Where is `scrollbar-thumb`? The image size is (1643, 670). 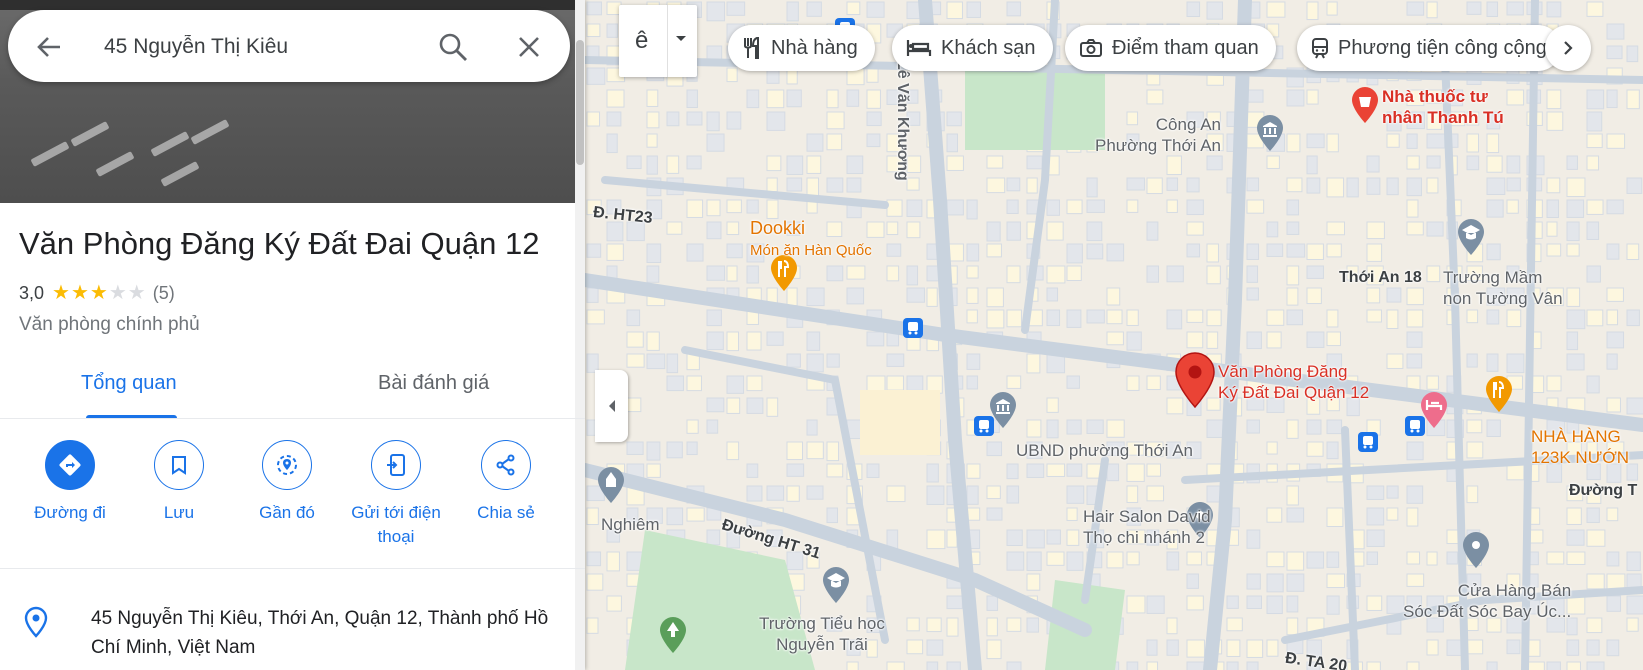 scrollbar-thumb is located at coordinates (580, 102).